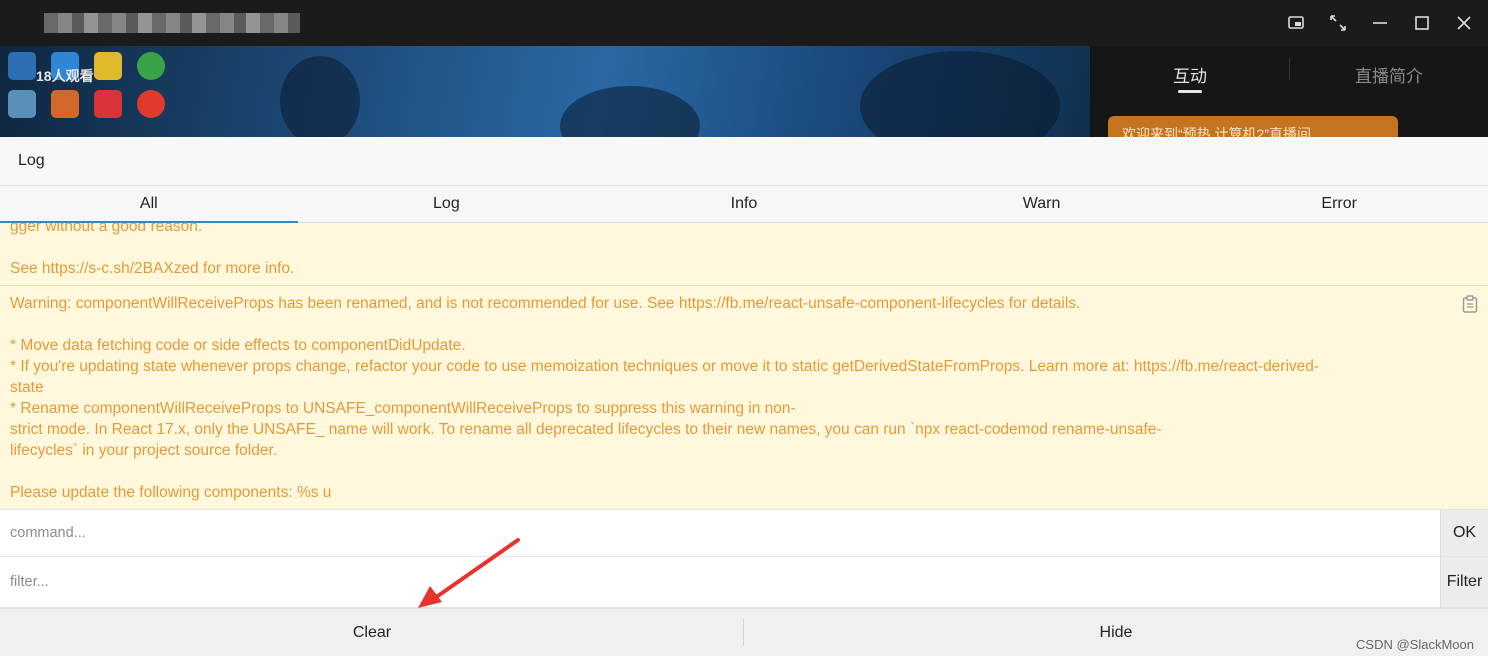 Image resolution: width=1488 pixels, height=660 pixels. I want to click on window-controls, so click(1380, 23).